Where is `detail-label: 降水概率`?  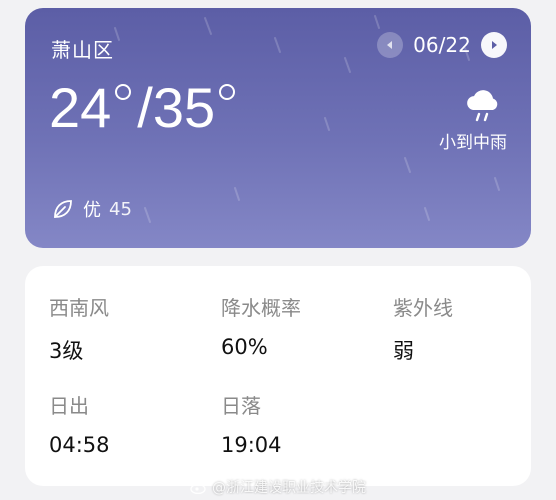 detail-label: 降水概率 is located at coordinates (261, 308).